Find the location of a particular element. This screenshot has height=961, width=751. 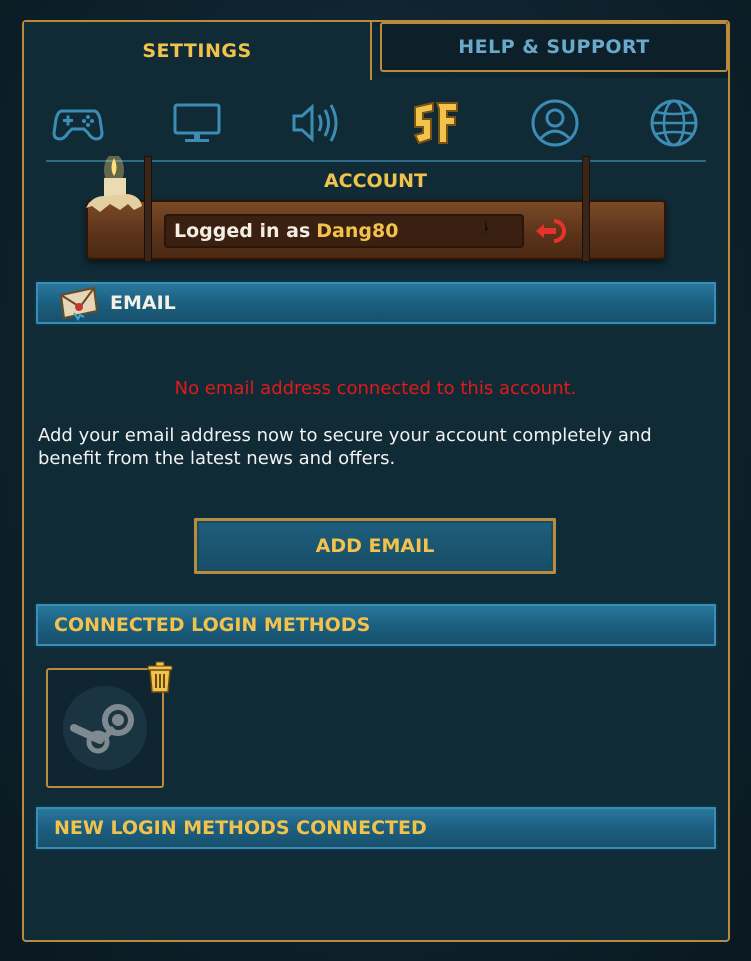

new-methods-header: NEW LOGIN METHODS CONNECTED is located at coordinates (376, 828).